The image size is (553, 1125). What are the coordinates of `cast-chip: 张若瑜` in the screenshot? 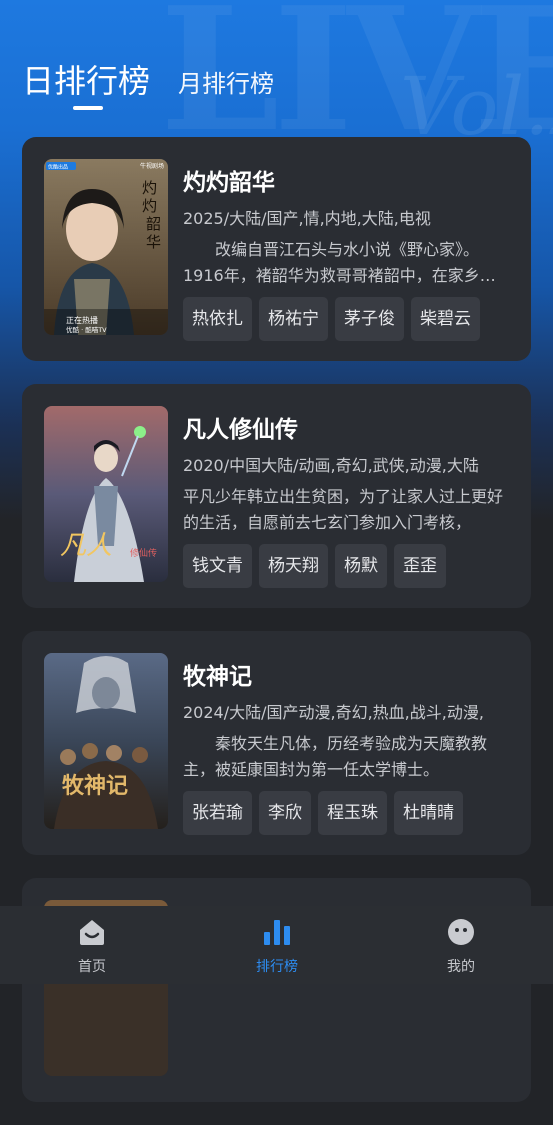 It's located at (217, 813).